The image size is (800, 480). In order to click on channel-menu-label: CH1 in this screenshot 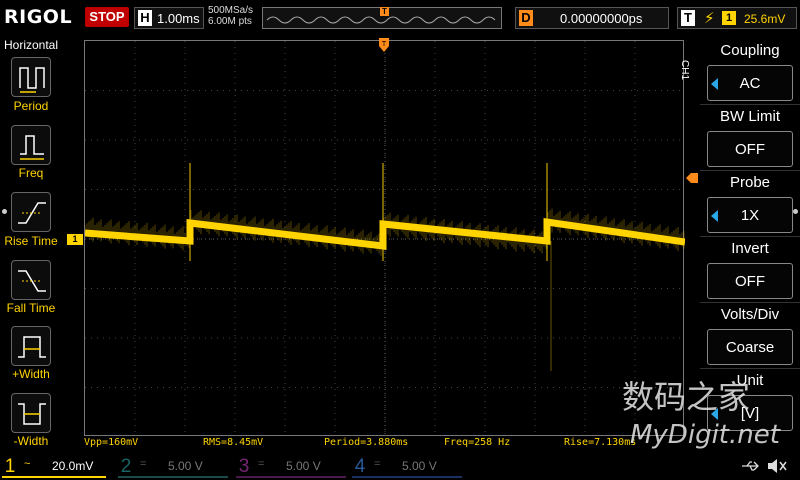, I will do `click(684, 70)`.